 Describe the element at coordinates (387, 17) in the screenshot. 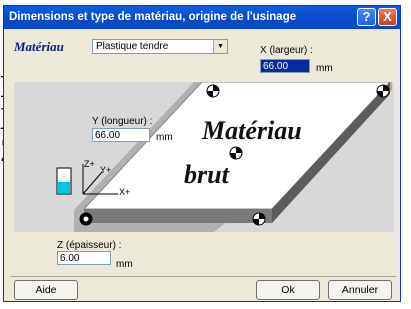

I see `close-icon: X` at that location.